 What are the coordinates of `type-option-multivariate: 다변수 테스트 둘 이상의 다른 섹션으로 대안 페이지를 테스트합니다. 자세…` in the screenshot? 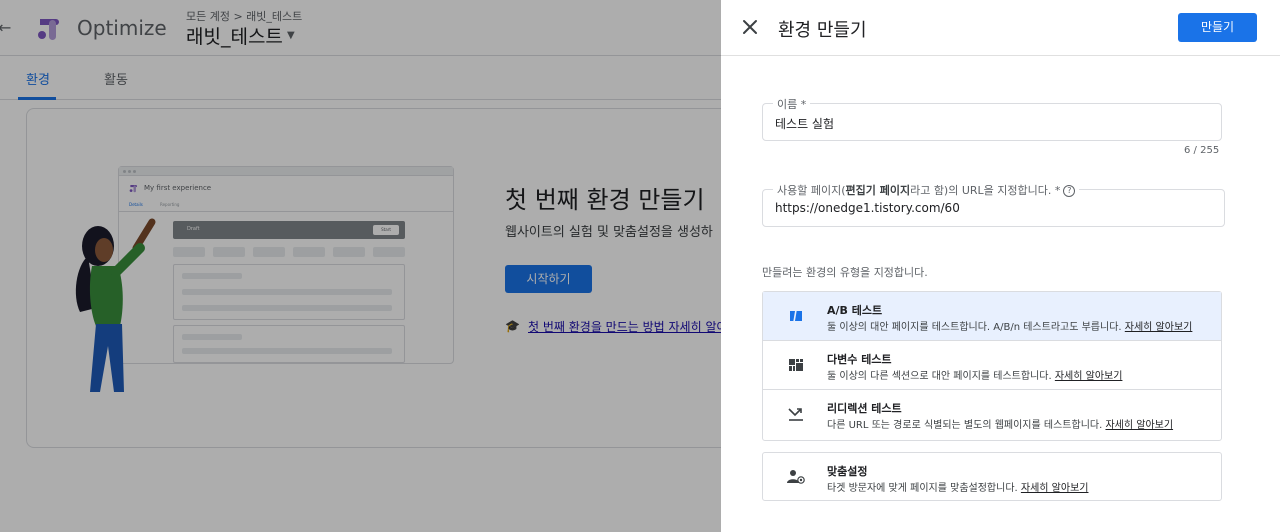 It's located at (992, 365).